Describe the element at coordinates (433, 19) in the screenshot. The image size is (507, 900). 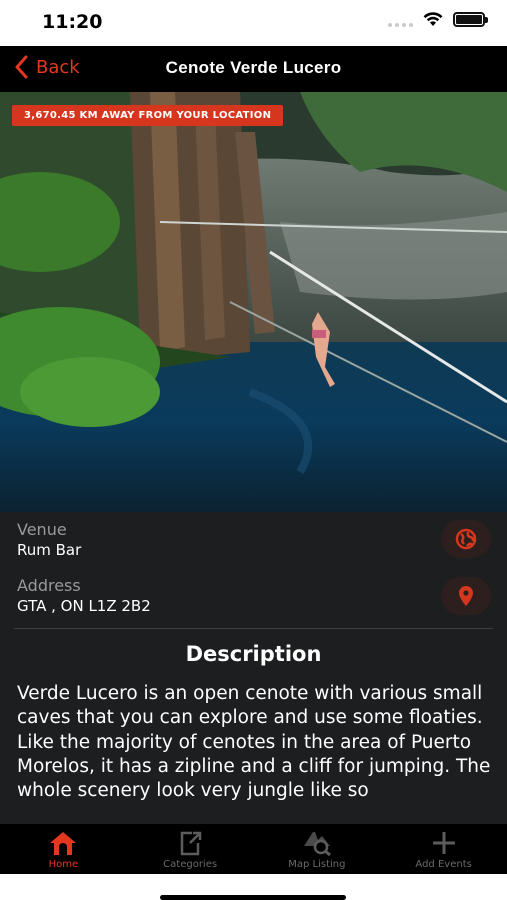
I see `wifi-icon` at that location.